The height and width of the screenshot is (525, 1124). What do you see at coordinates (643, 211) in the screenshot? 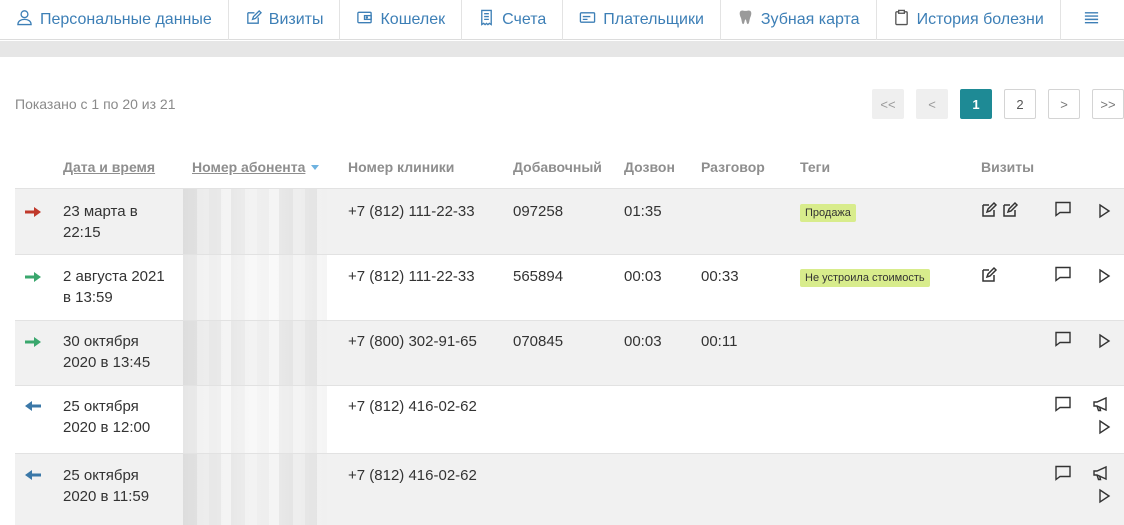
I see `dialing-time: 01:35` at bounding box center [643, 211].